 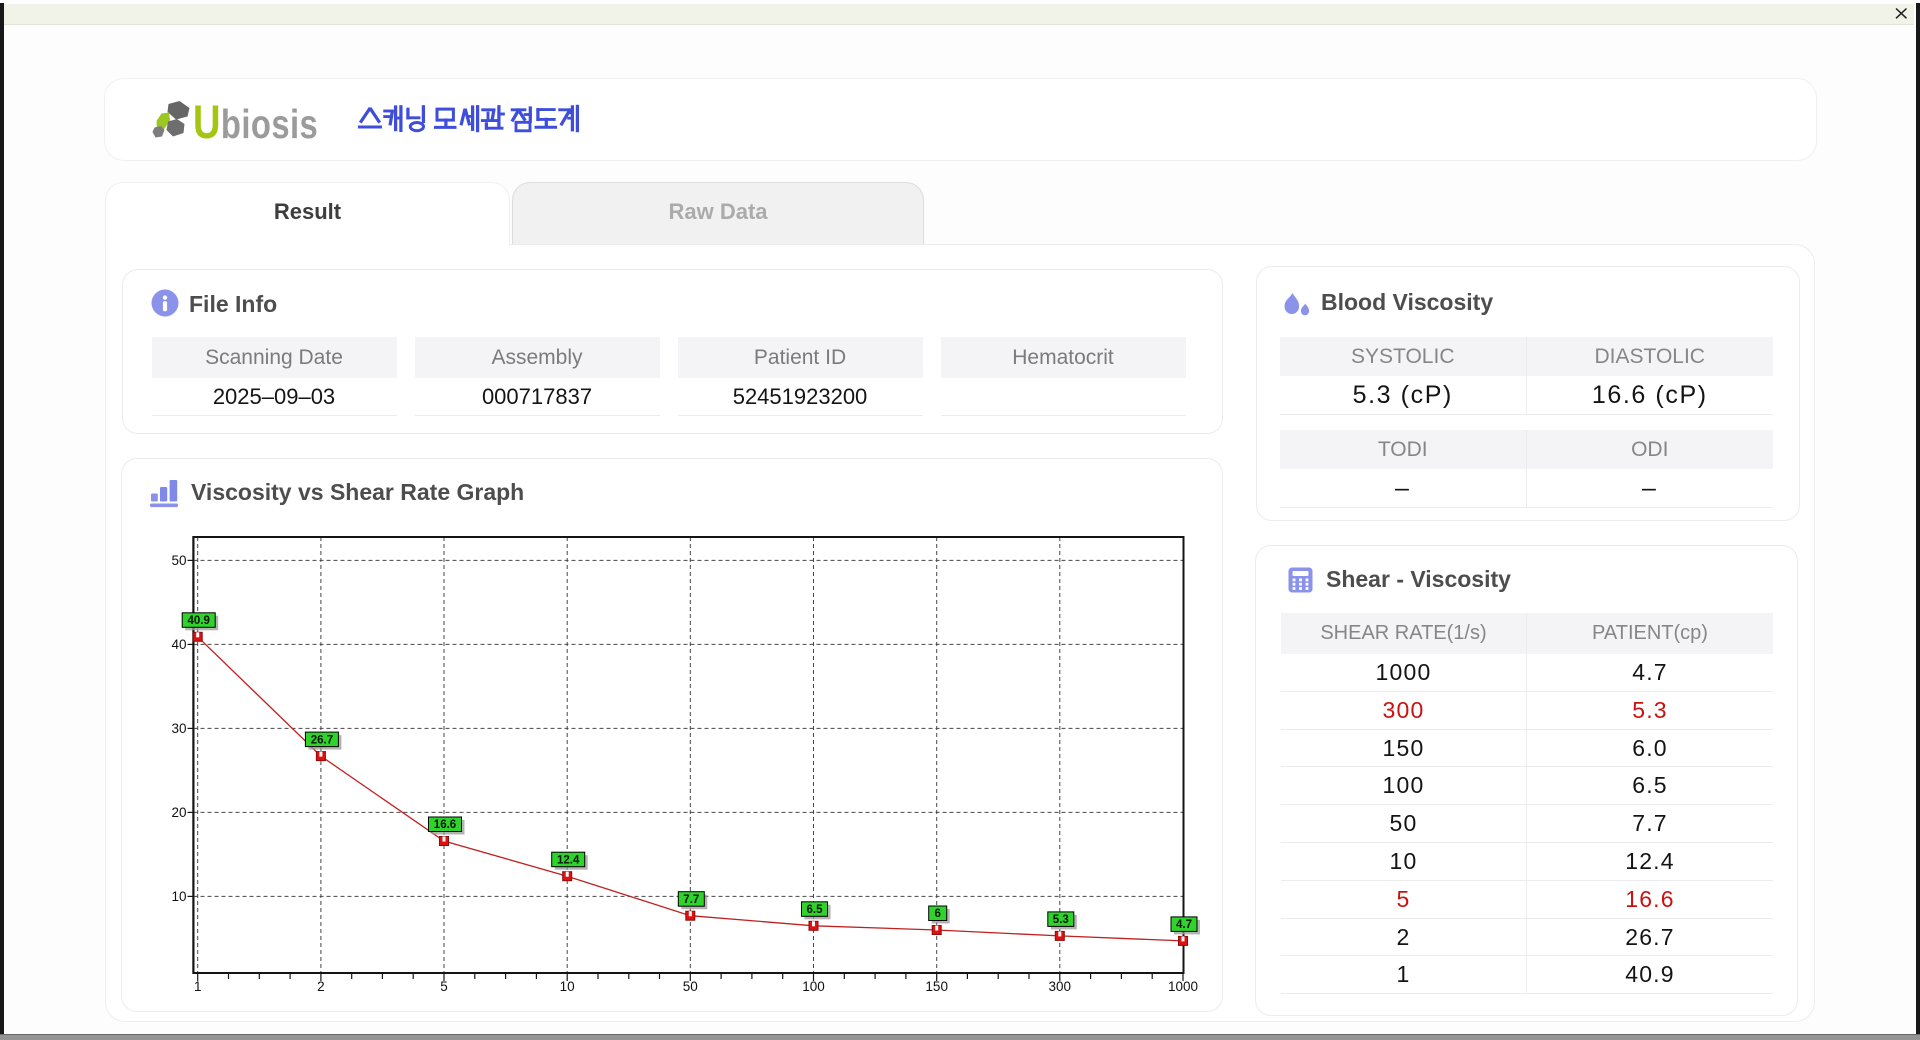 I want to click on svg-text: 300, so click(x=1060, y=986).